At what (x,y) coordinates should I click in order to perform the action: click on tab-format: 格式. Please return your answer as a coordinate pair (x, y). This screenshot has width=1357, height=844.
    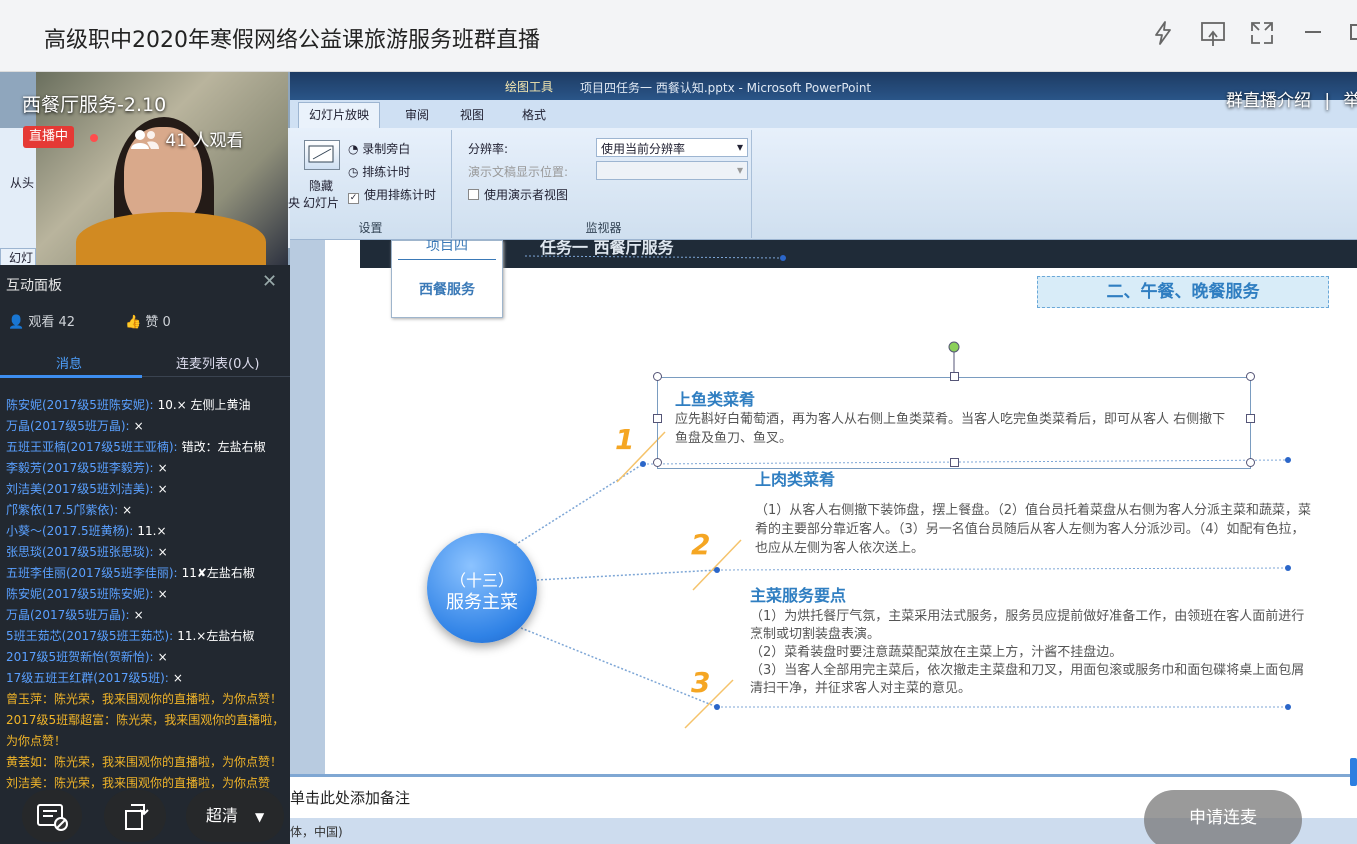
    Looking at the image, I should click on (534, 114).